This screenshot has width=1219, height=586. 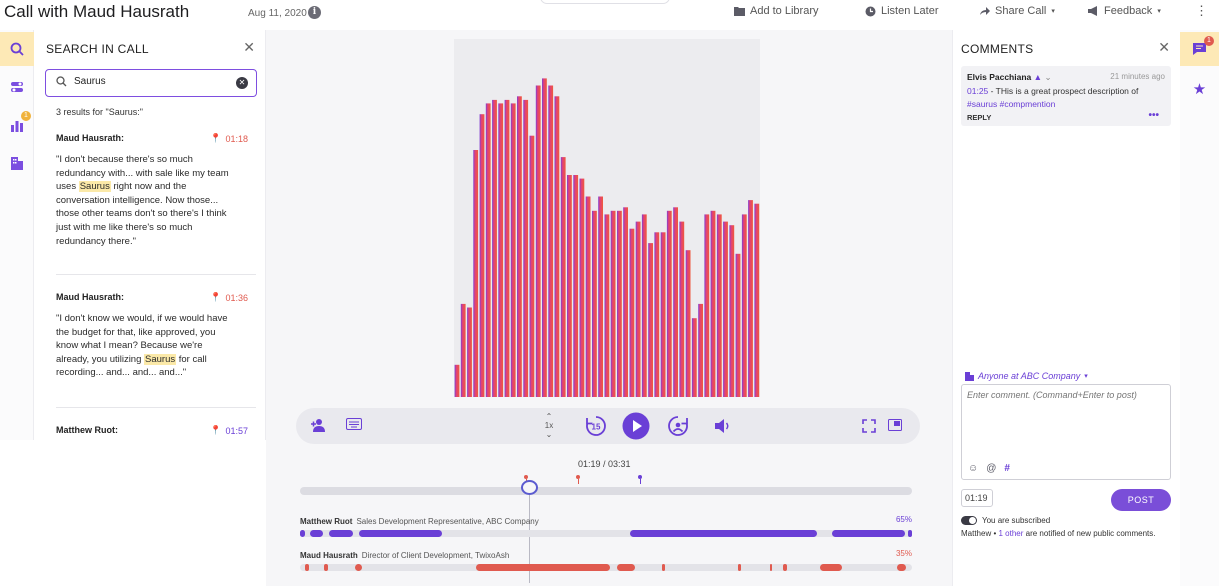 What do you see at coordinates (318, 425) in the screenshot?
I see `participants-icon` at bounding box center [318, 425].